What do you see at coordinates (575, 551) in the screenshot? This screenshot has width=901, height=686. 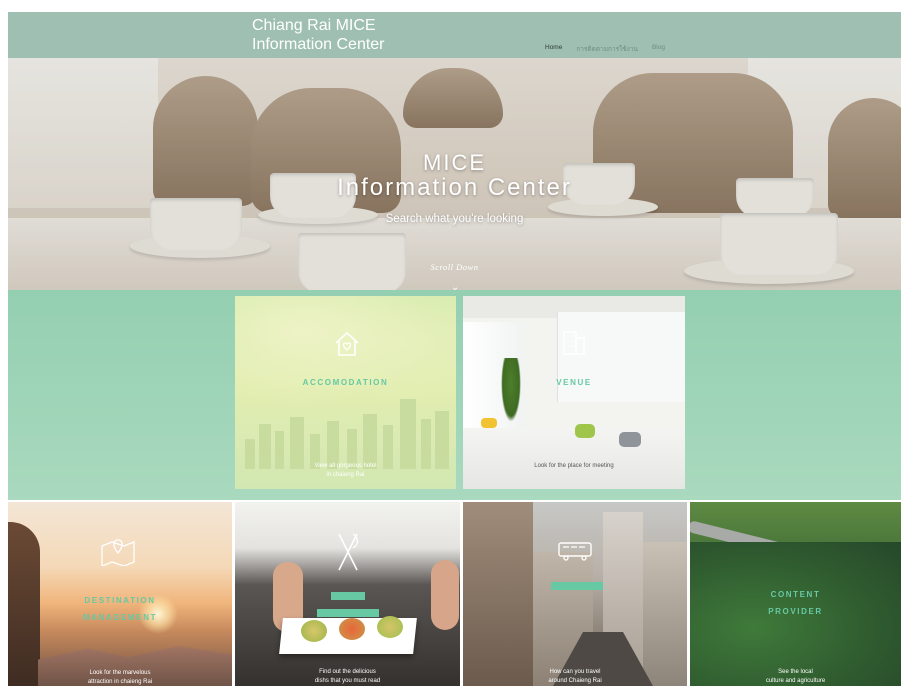 I see `bus-icon` at bounding box center [575, 551].